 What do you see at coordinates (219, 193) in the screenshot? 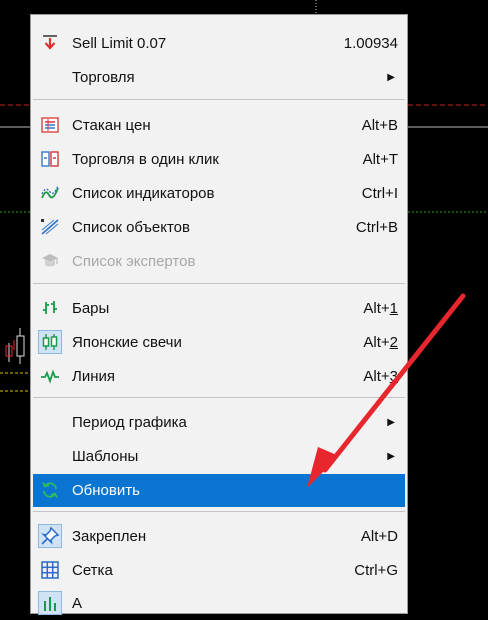
I see `menu-item-indicators-list: Список индикаторов Ctrl+I` at bounding box center [219, 193].